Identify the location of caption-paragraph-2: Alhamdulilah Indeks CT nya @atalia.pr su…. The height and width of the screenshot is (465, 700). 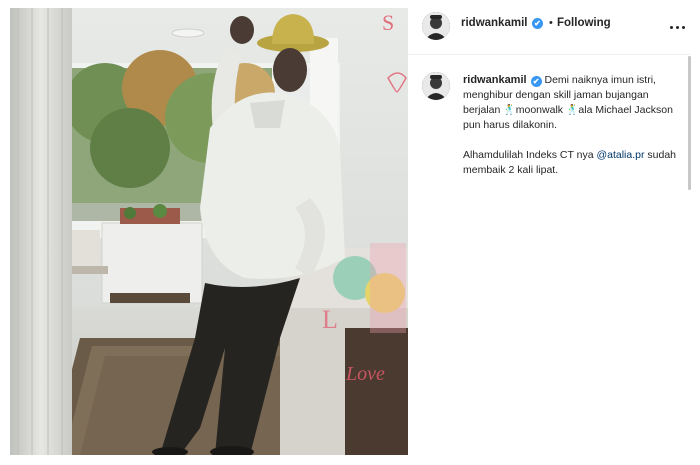
(574, 163).